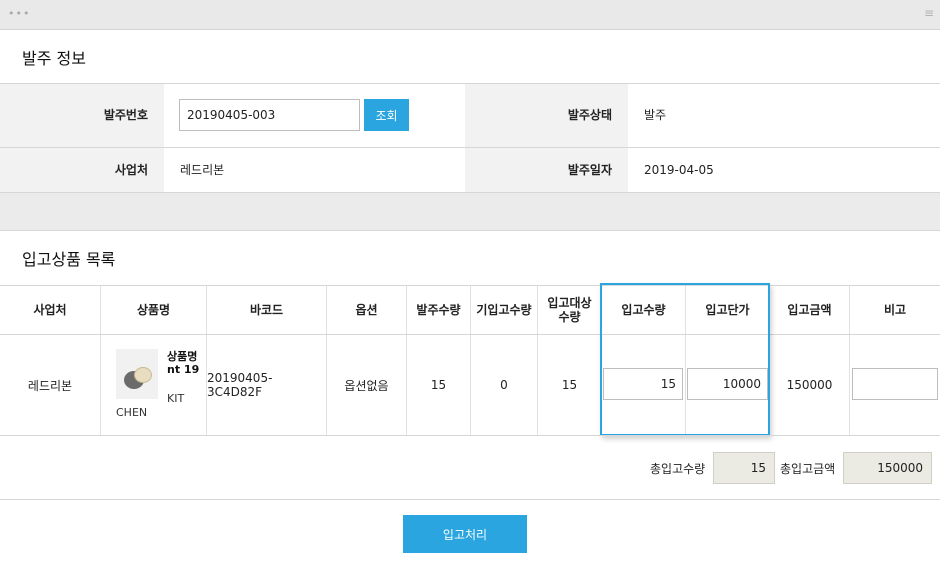  I want to click on product-variant: KIT, so click(176, 398).